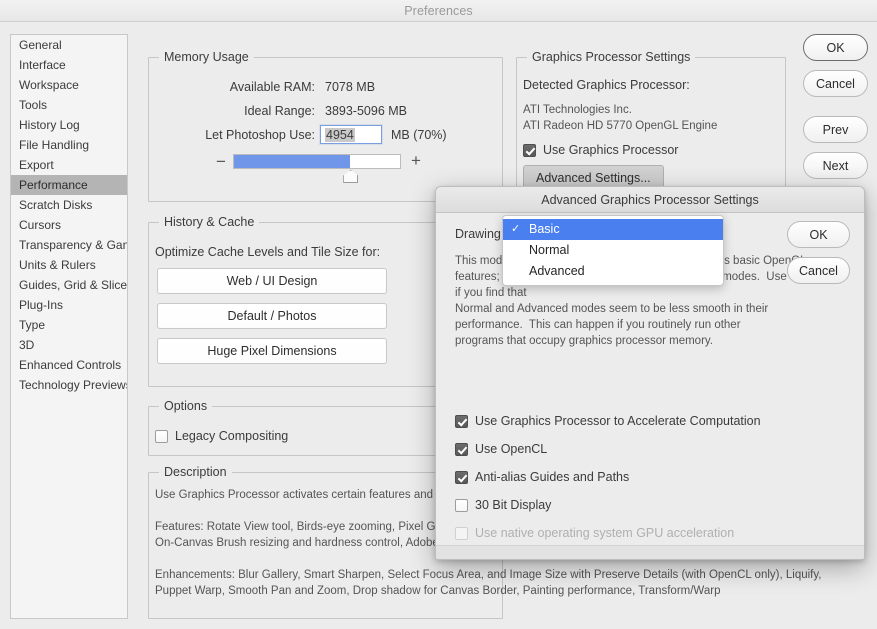 The width and height of the screenshot is (877, 629). What do you see at coordinates (195, 472) in the screenshot?
I see `description-legend: Description` at bounding box center [195, 472].